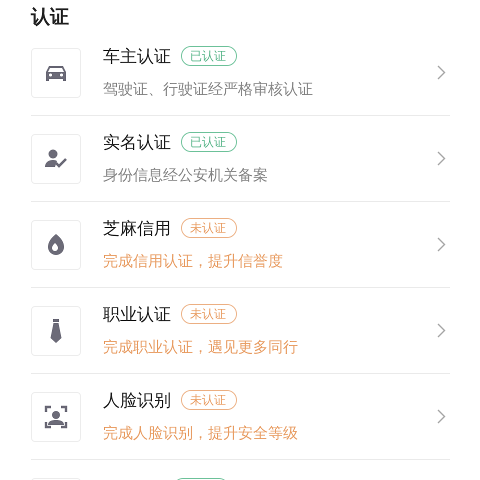  What do you see at coordinates (137, 229) in the screenshot?
I see `item-title: 芝麻信用` at bounding box center [137, 229].